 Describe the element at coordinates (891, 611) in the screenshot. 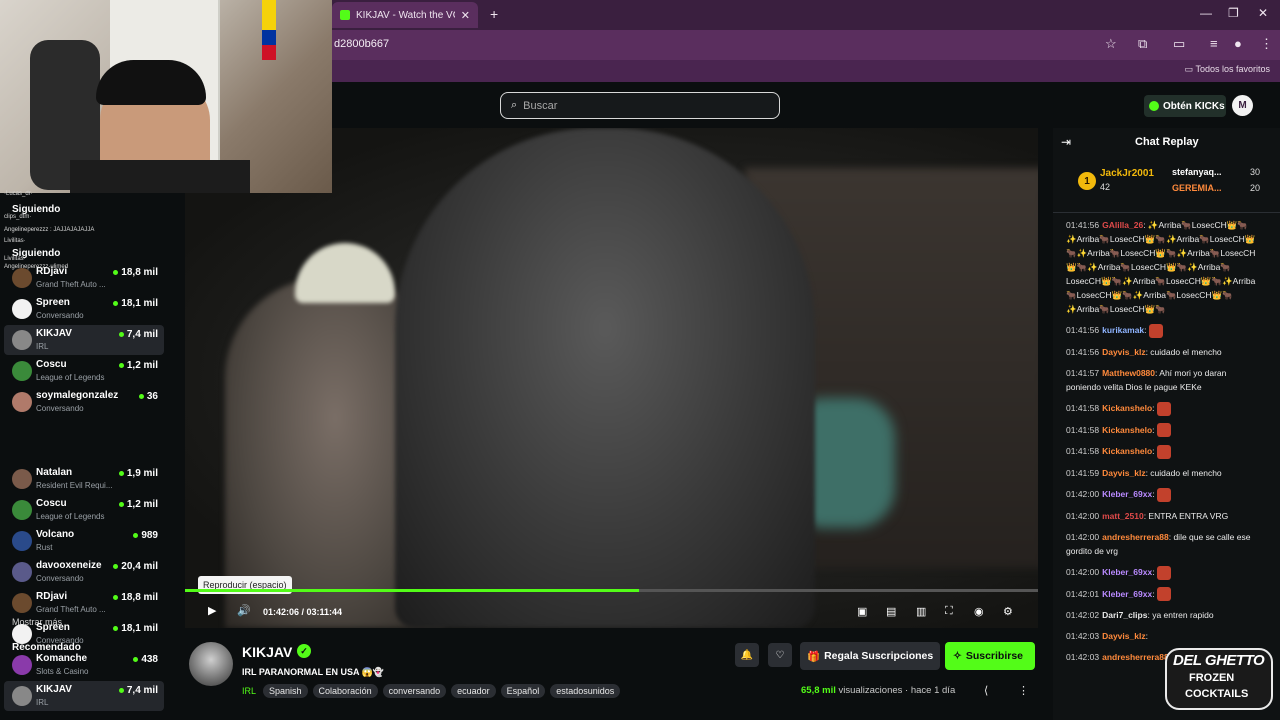

I see `theater-mode-icon: ▤` at that location.